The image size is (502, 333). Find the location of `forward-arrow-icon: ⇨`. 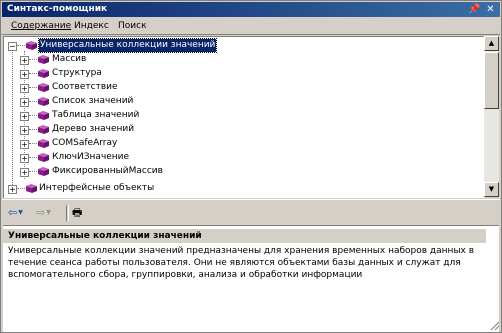

forward-arrow-icon: ⇨ is located at coordinates (41, 212).